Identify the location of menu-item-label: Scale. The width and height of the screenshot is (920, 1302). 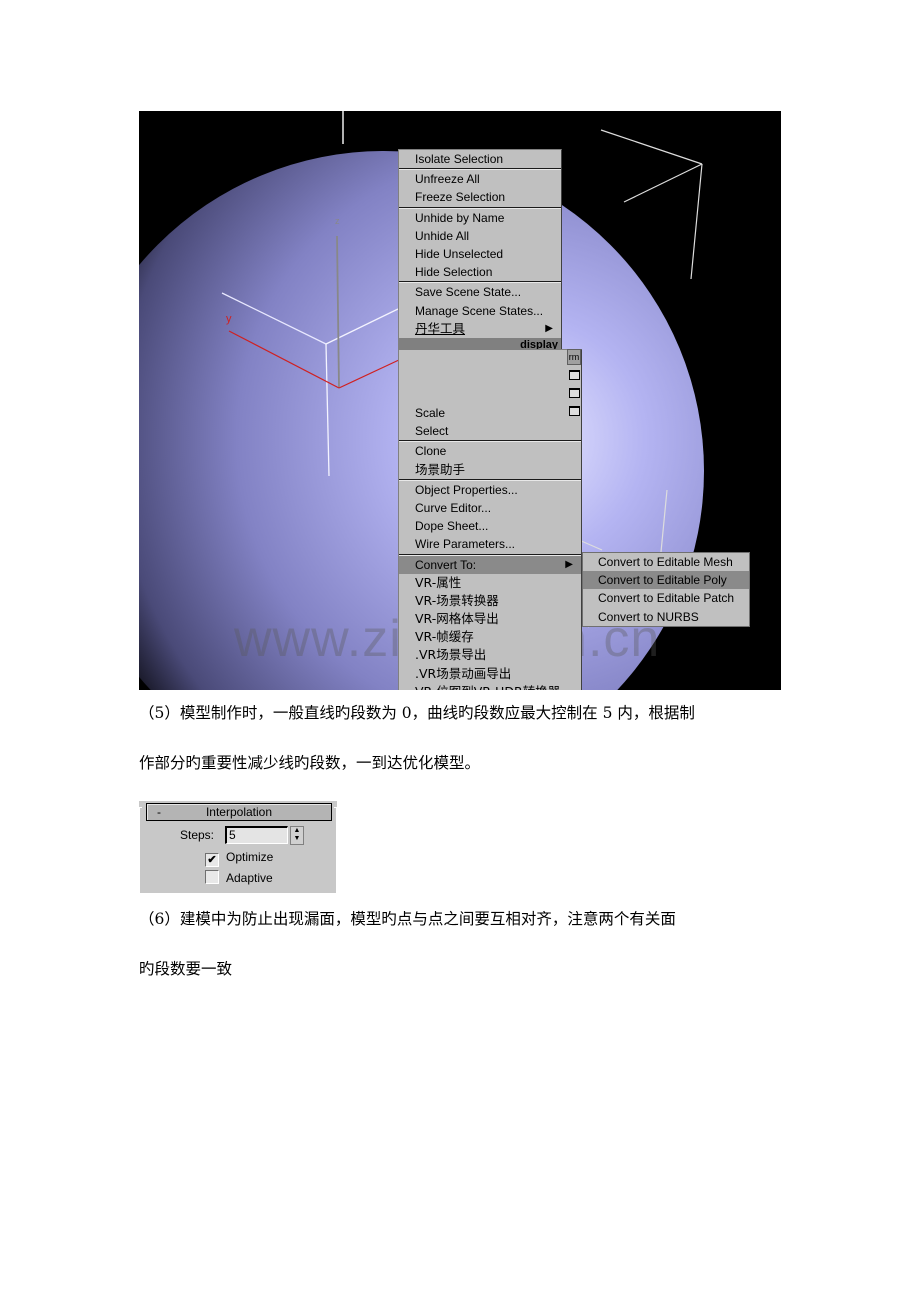
(430, 413).